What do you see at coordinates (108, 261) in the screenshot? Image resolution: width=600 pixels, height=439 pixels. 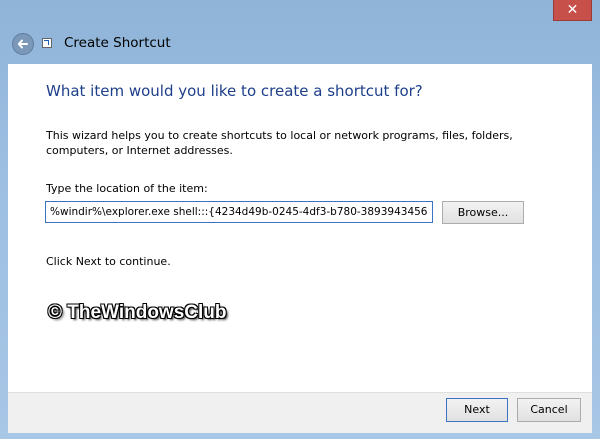 I see `continue-instruction: Click Next to continue.` at bounding box center [108, 261].